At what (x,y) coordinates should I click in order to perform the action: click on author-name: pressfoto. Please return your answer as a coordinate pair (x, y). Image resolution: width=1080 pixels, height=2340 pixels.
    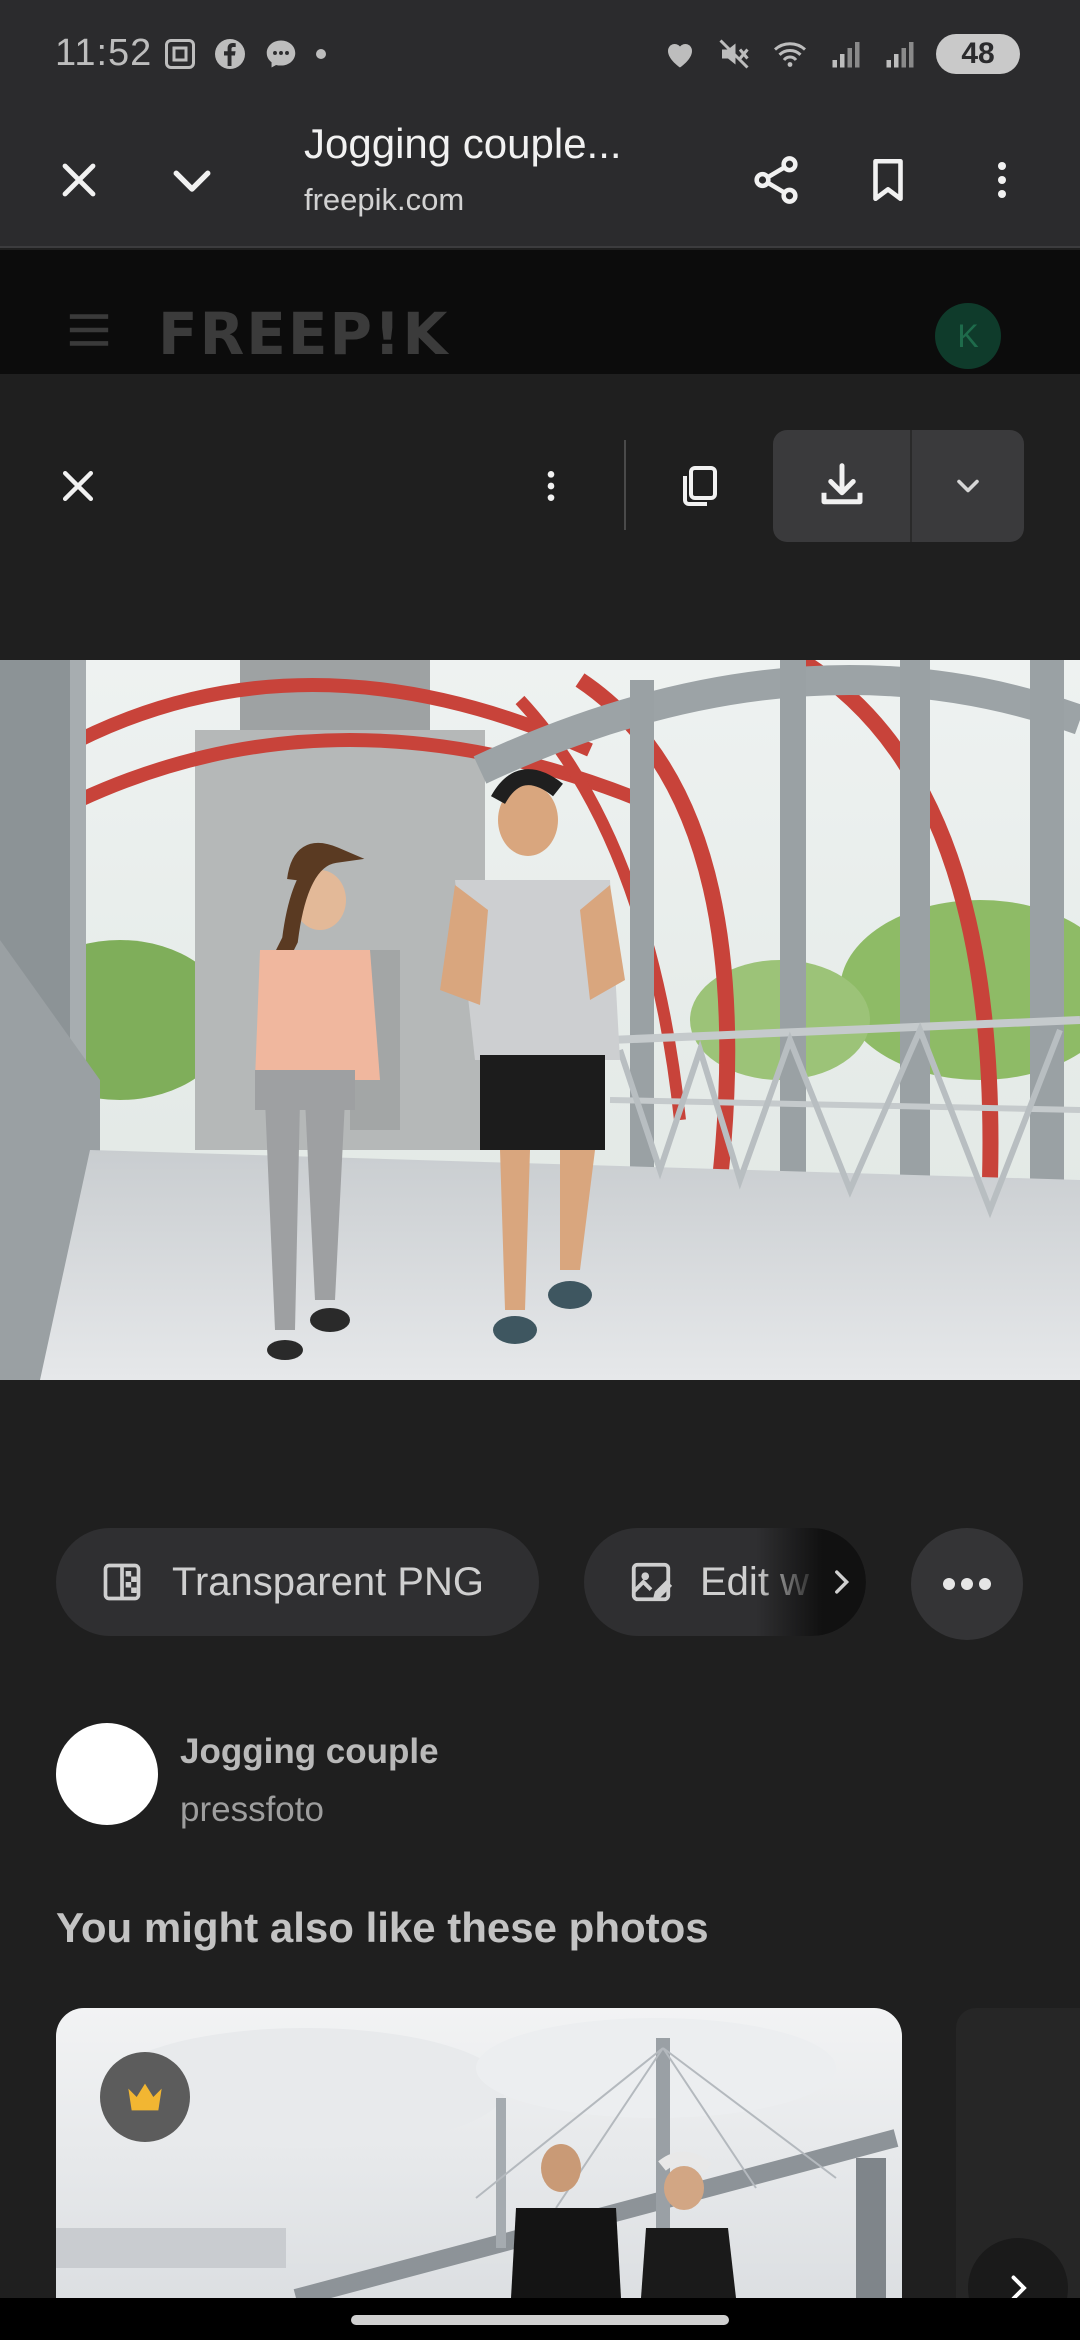
    Looking at the image, I should click on (252, 1810).